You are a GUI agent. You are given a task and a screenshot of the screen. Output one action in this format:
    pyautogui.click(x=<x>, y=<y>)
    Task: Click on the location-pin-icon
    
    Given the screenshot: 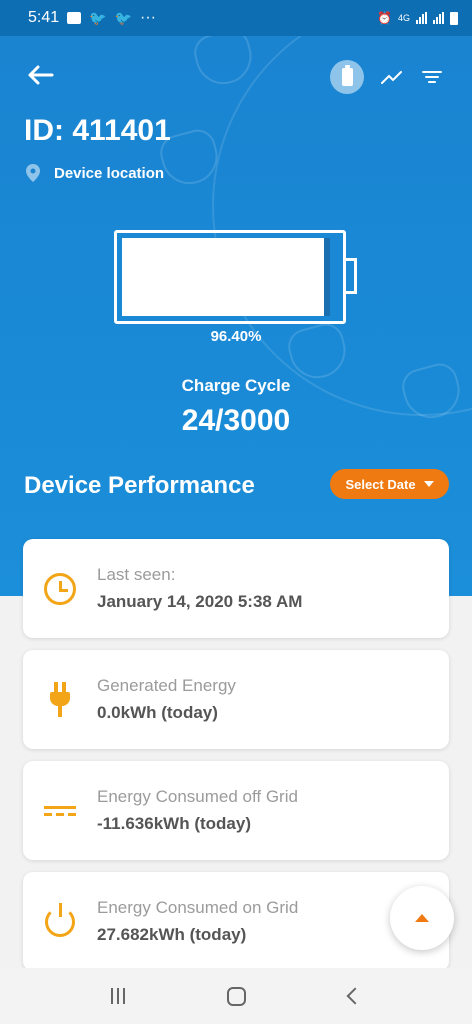 What is the action you would take?
    pyautogui.click(x=33, y=173)
    